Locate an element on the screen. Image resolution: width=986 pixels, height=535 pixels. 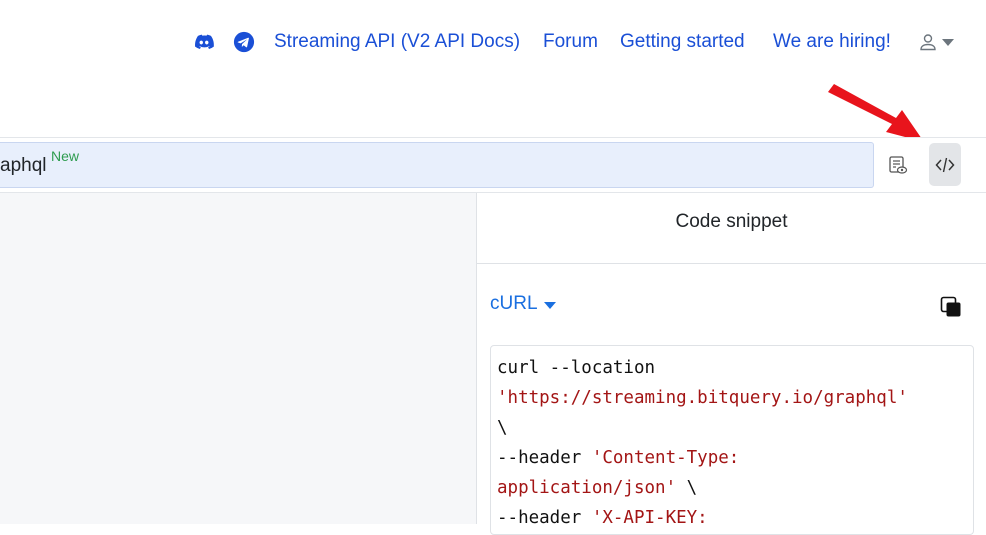
code-line: --header 'Content-Type: is located at coordinates (732, 458).